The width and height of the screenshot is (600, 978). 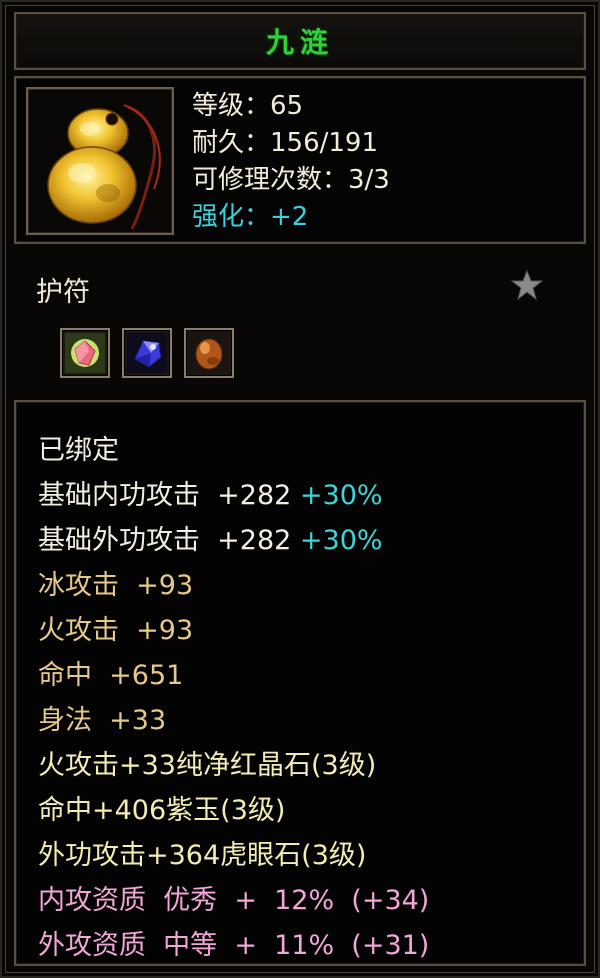 I want to click on agility: 身法 +33, so click(x=102, y=720).